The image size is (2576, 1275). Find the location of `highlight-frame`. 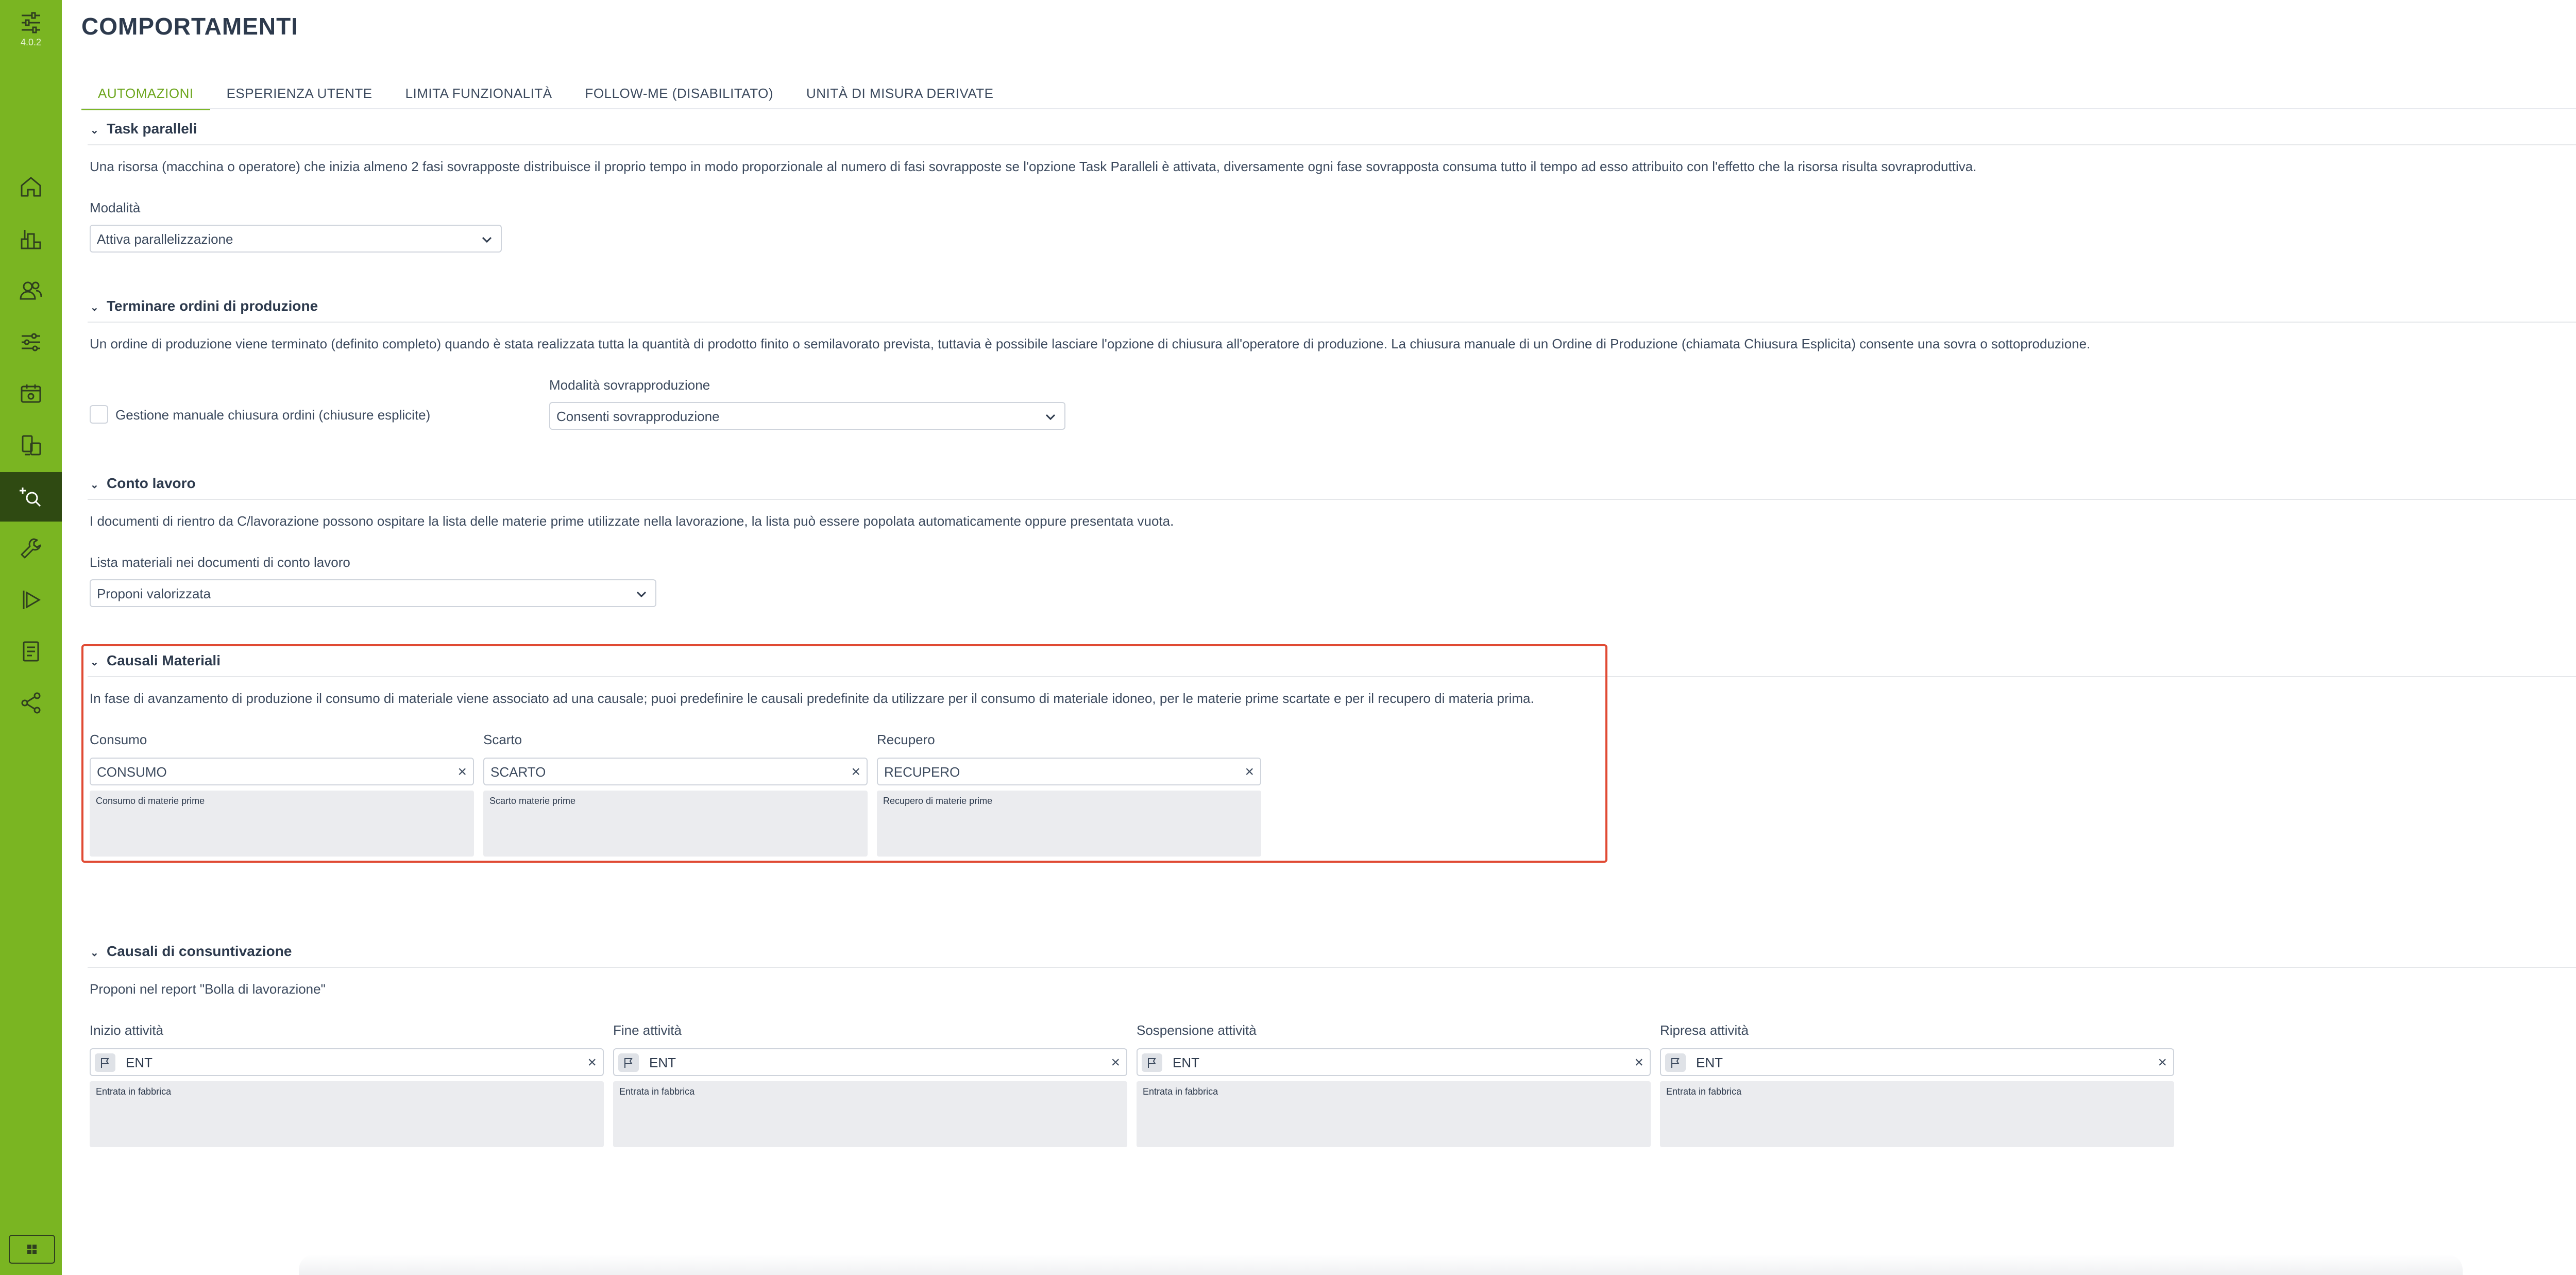

highlight-frame is located at coordinates (844, 753).